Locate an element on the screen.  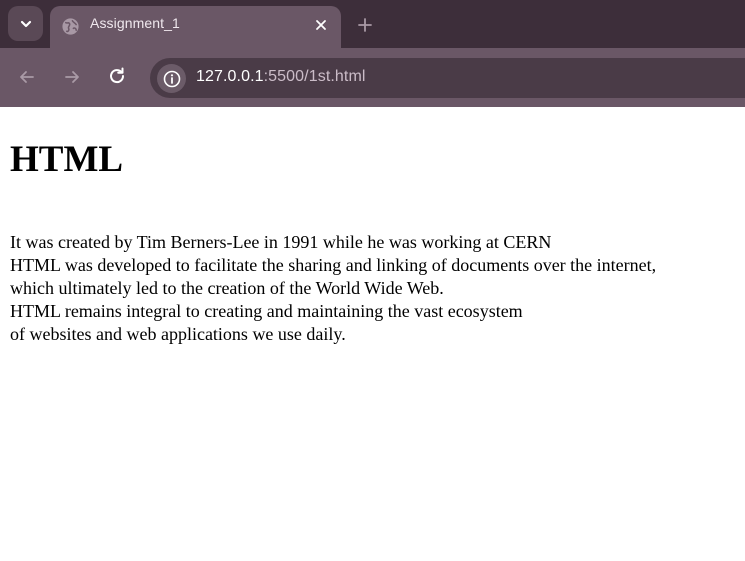
url-host: 127.0.0.1 is located at coordinates (230, 76).